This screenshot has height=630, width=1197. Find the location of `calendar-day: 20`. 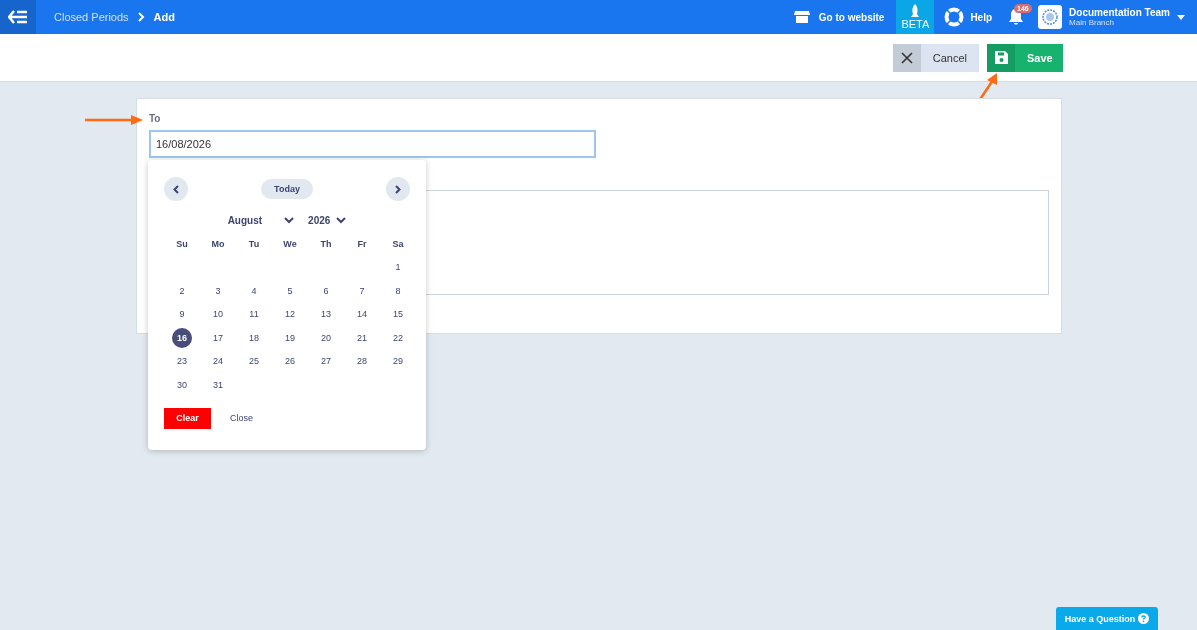

calendar-day: 20 is located at coordinates (326, 337).